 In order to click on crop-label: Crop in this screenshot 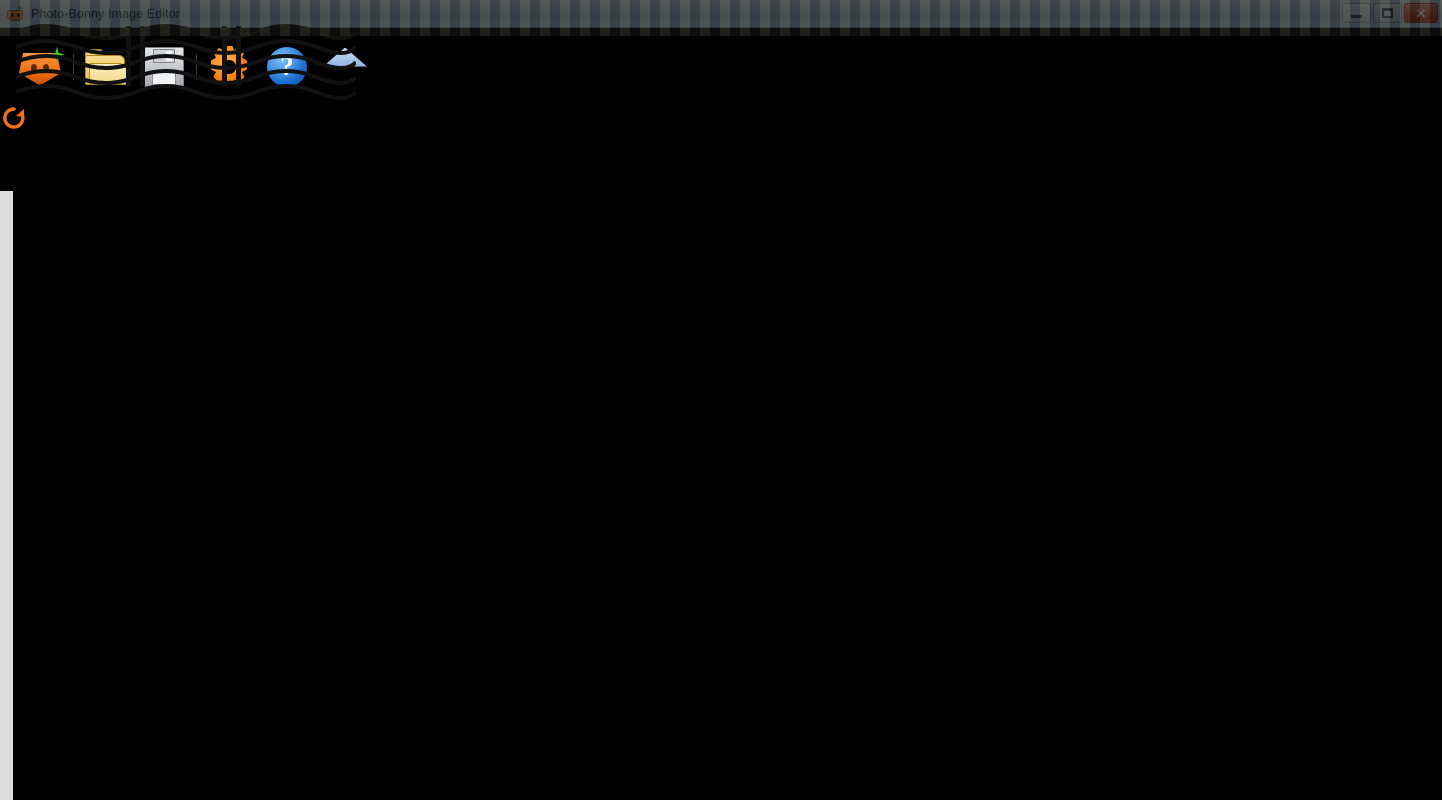, I will do `click(17, 145)`.